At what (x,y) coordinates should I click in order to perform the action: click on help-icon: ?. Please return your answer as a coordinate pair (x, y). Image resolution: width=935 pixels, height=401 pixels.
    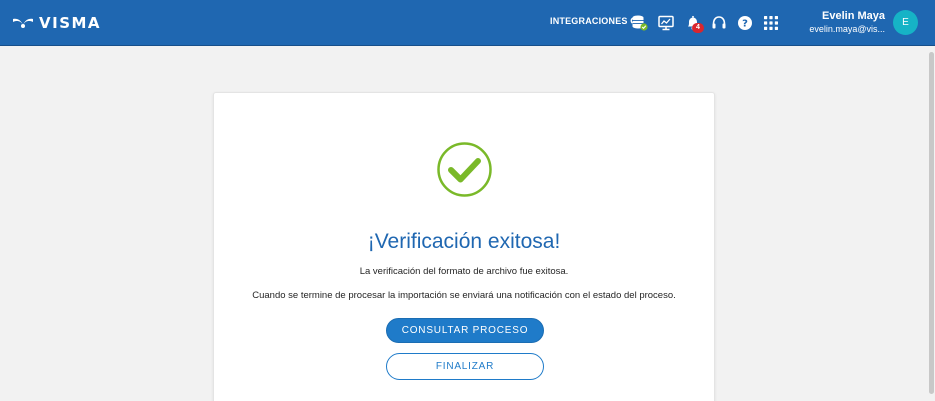
    Looking at the image, I should click on (745, 23).